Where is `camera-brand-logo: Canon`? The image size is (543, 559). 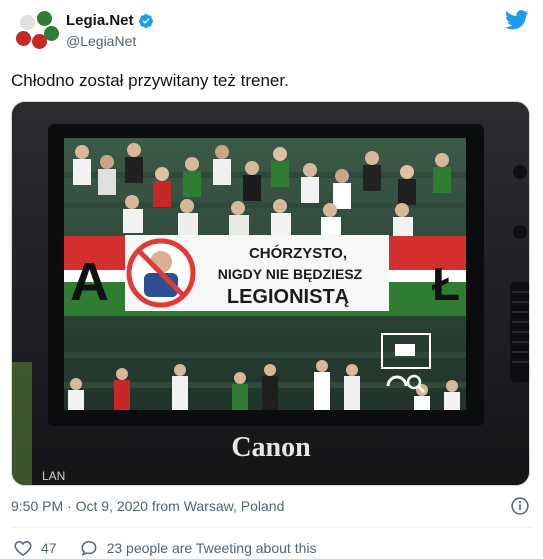 camera-brand-logo: Canon is located at coordinates (271, 447).